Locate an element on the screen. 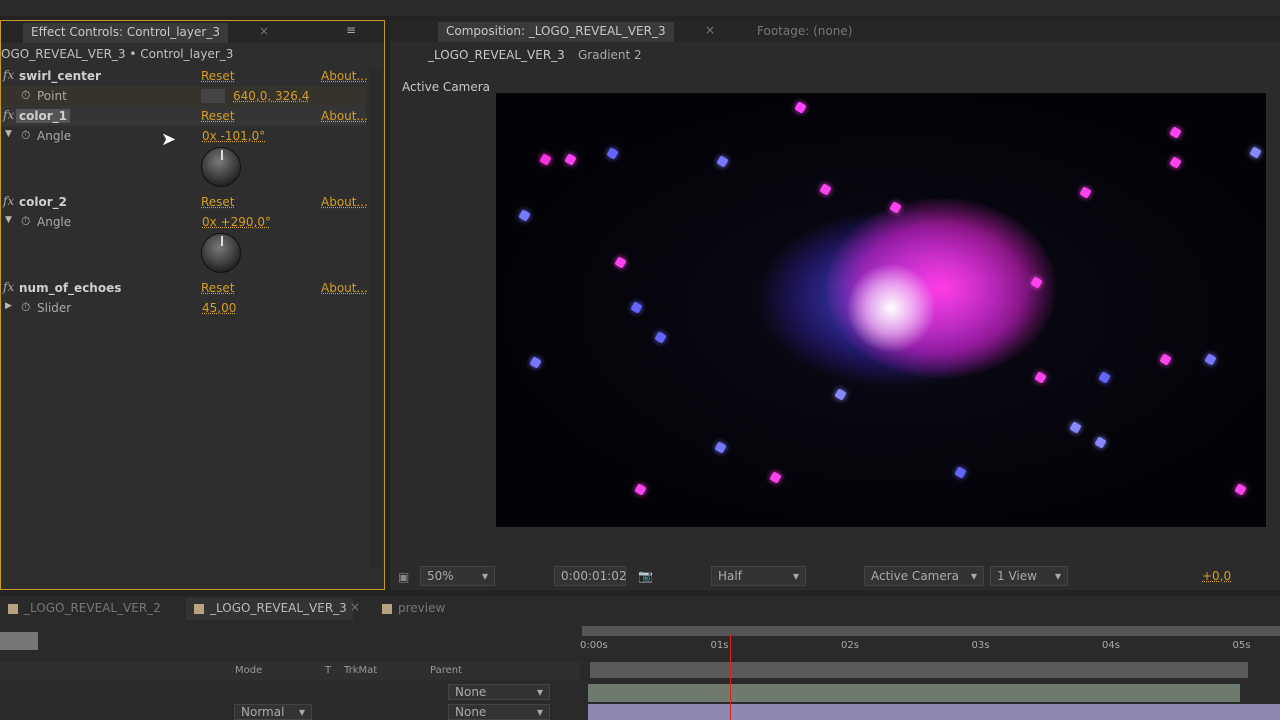  comp-breadcrumb: _LOGO_REVEAL_VER_3 is located at coordinates (496, 55).